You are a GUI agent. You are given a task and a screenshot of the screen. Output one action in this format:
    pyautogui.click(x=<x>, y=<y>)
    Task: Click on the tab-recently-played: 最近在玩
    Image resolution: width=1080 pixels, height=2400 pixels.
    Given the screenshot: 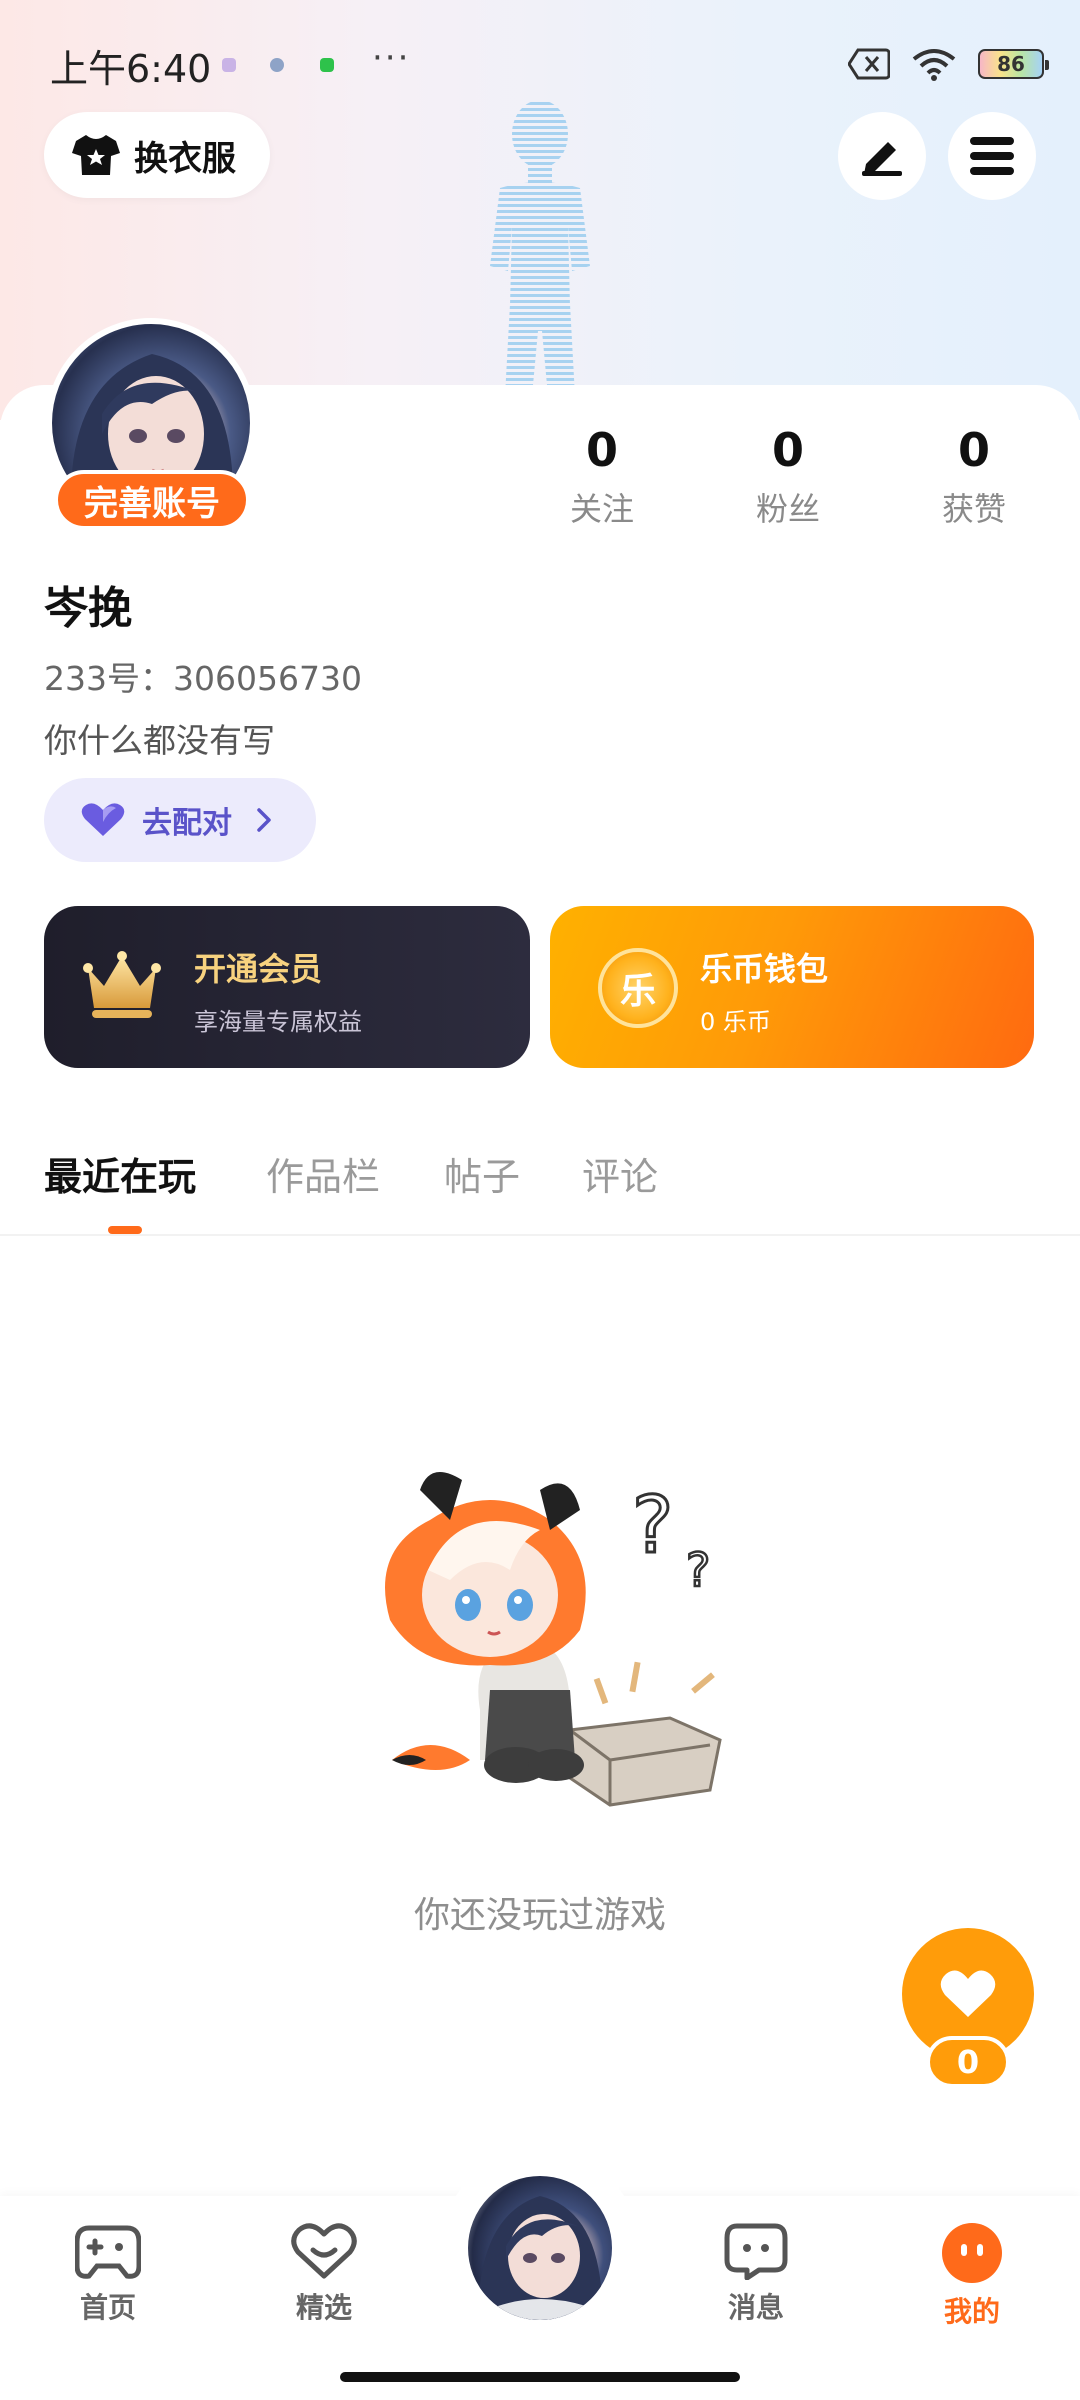 What is the action you would take?
    pyautogui.click(x=120, y=1173)
    